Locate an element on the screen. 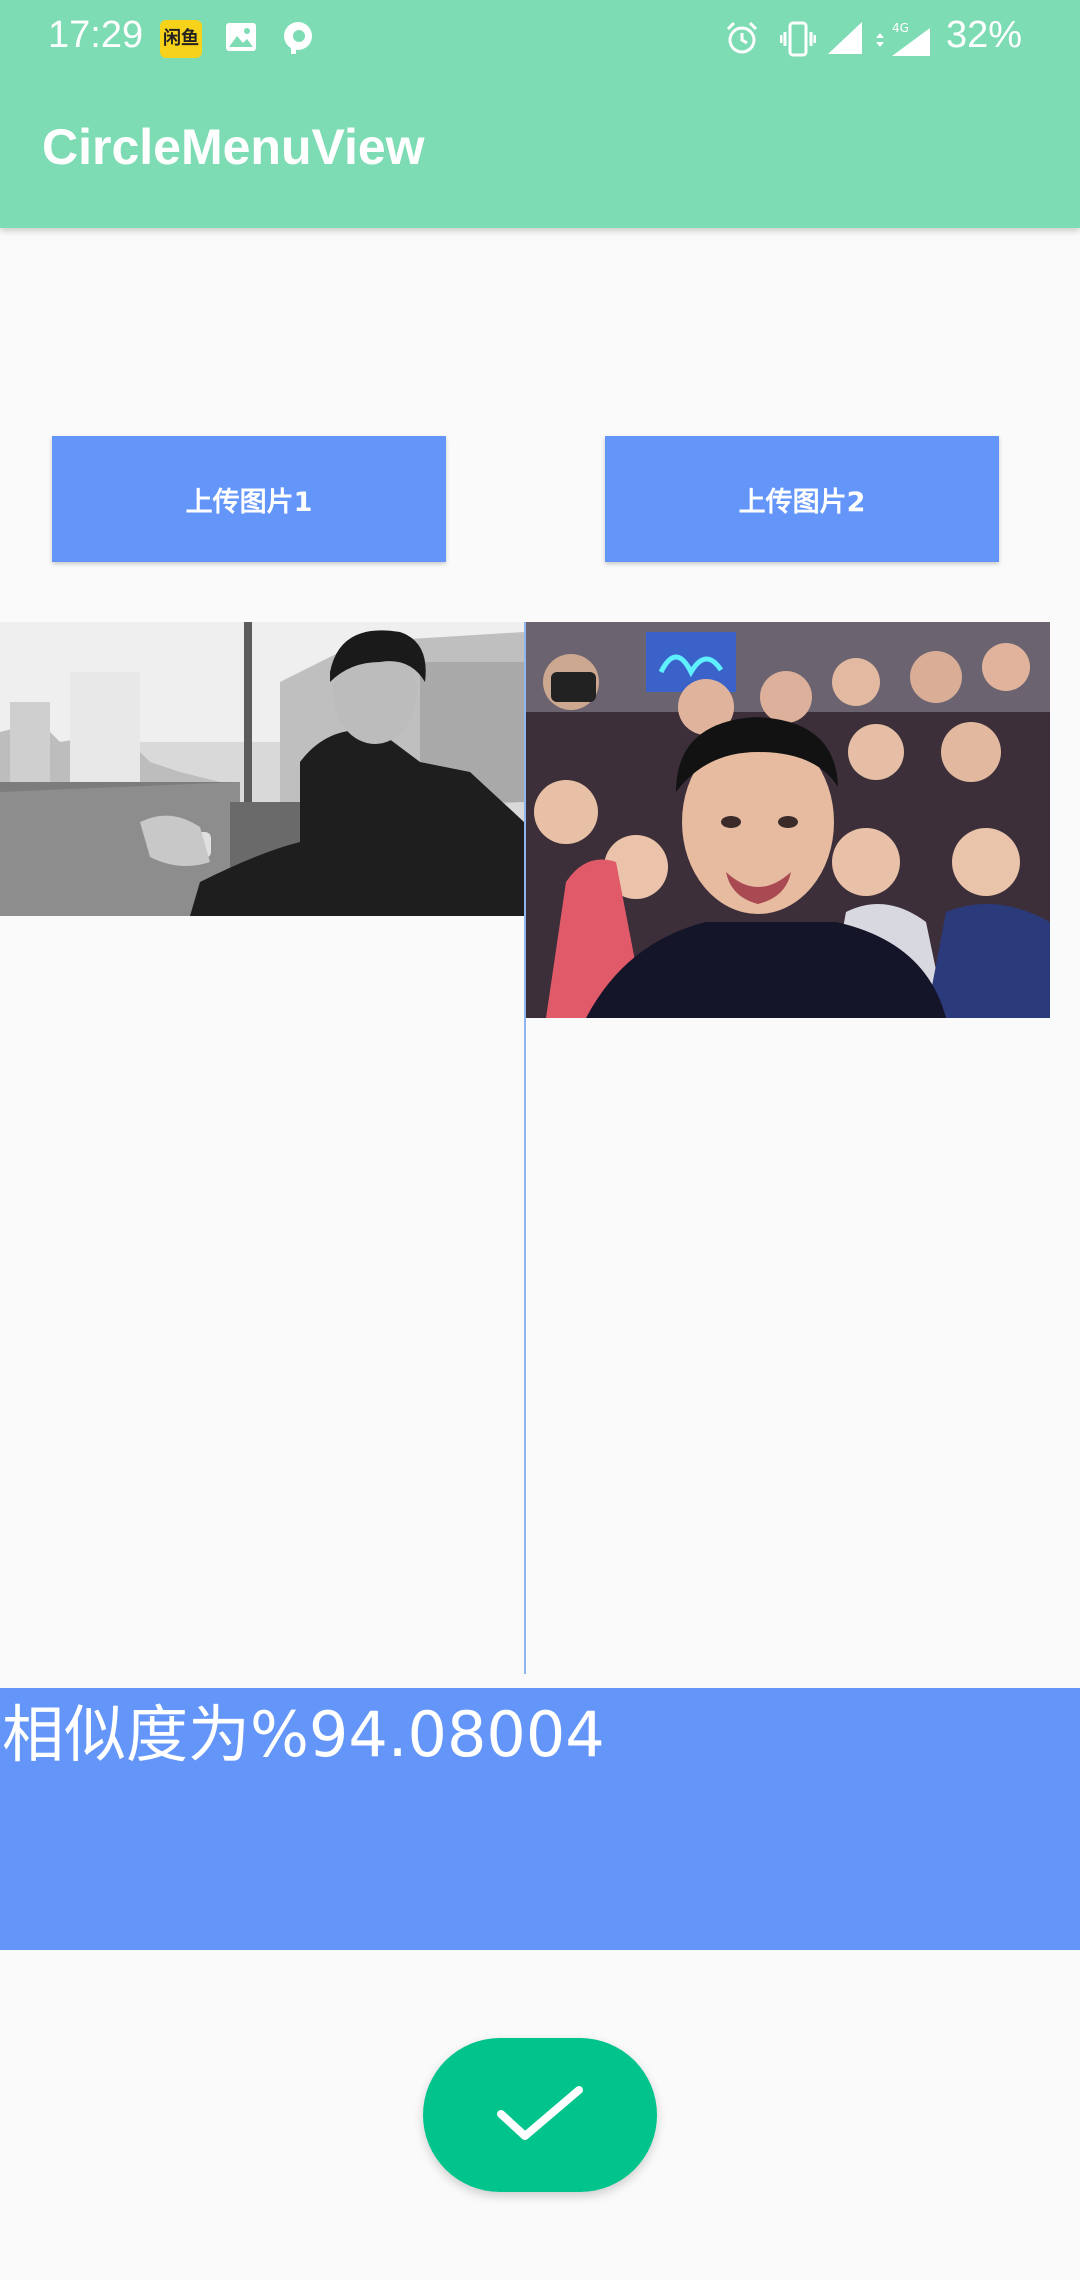 Image resolution: width=1080 pixels, height=2280 pixels. alarm-icon is located at coordinates (742, 40).